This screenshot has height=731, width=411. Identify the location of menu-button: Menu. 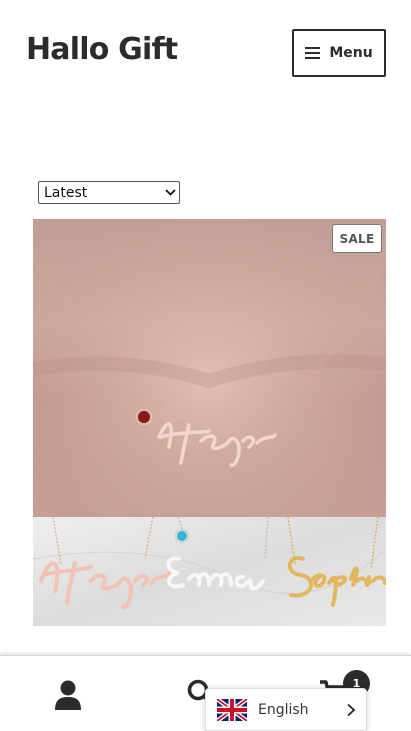
(339, 53).